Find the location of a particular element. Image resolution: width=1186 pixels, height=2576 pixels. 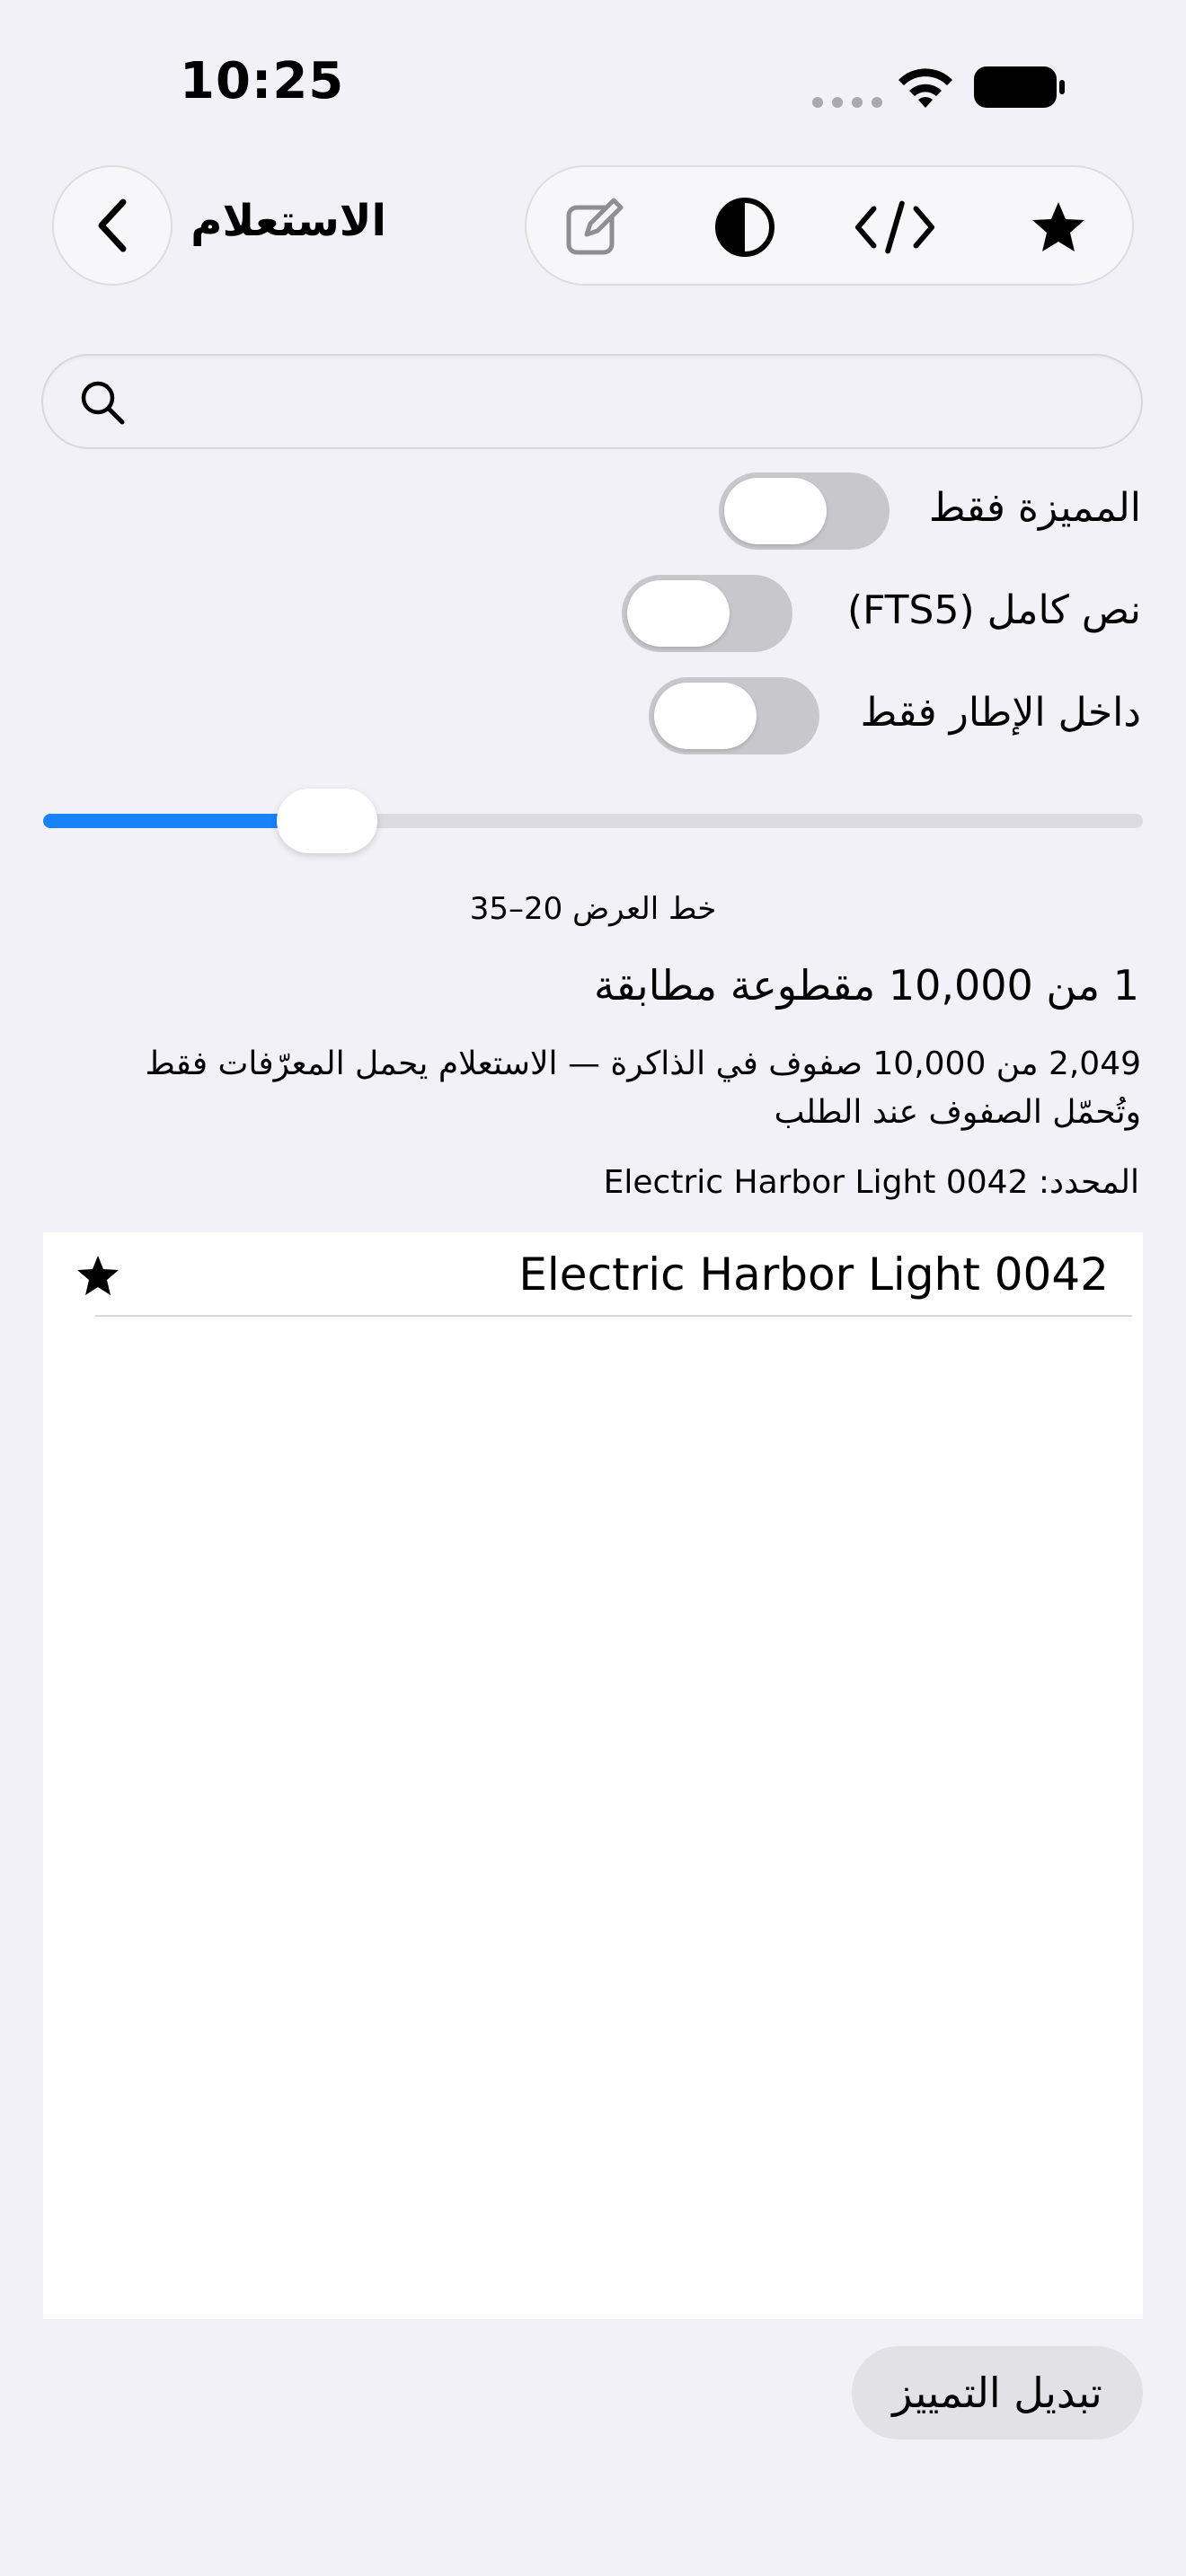

divider is located at coordinates (613, 1316).